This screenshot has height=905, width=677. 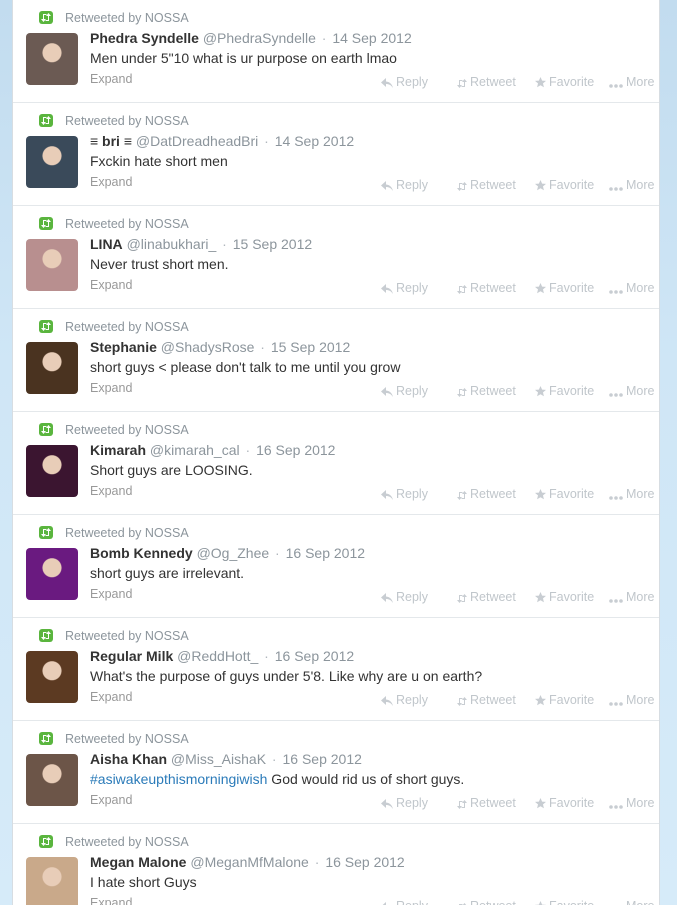 I want to click on user-handle: @PhedraSyndelle, so click(x=259, y=38).